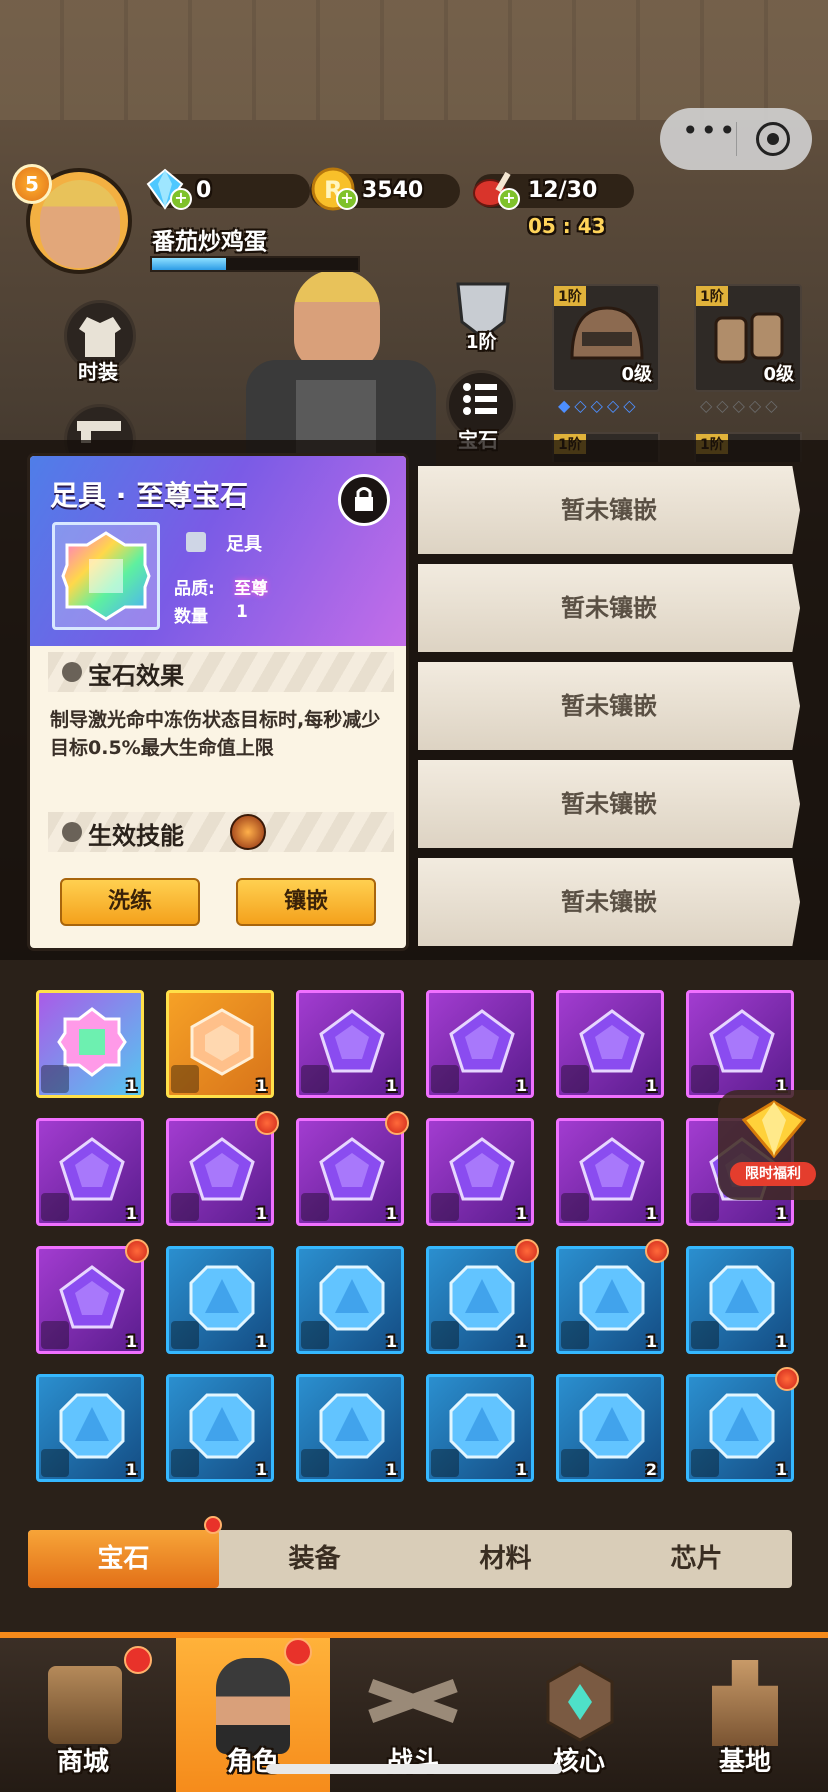  I want to click on tab-chip: 芯片, so click(696, 1559).